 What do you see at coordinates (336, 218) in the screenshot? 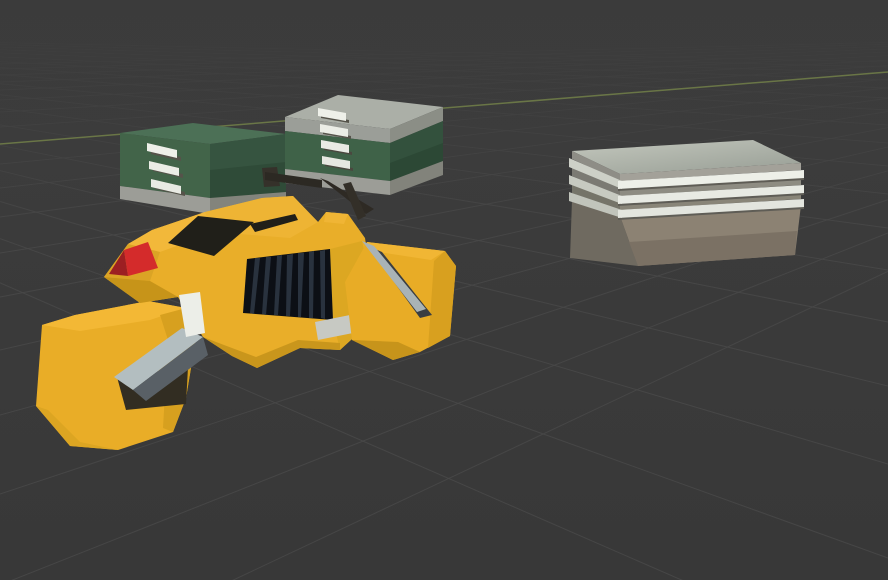
I see `hoverbike-body-face` at bounding box center [336, 218].